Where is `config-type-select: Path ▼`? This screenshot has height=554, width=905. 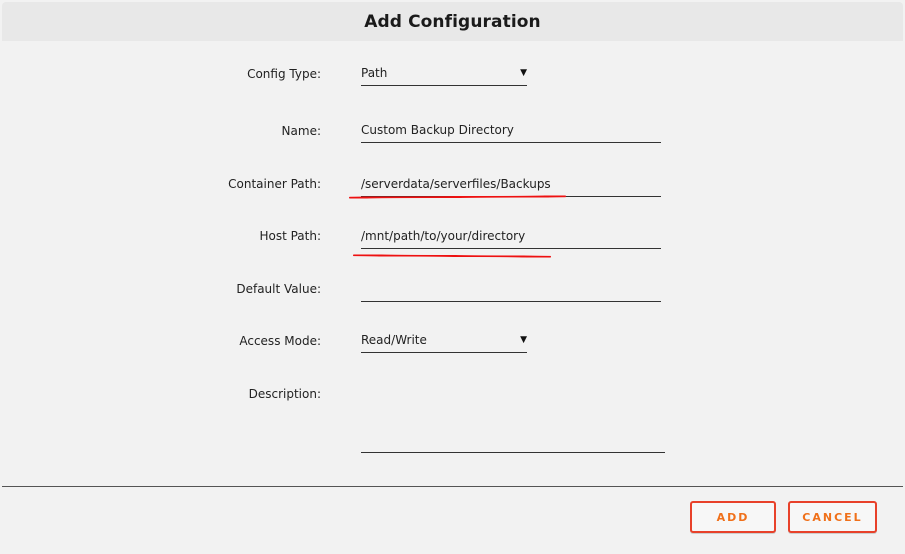
config-type-select: Path ▼ is located at coordinates (444, 74).